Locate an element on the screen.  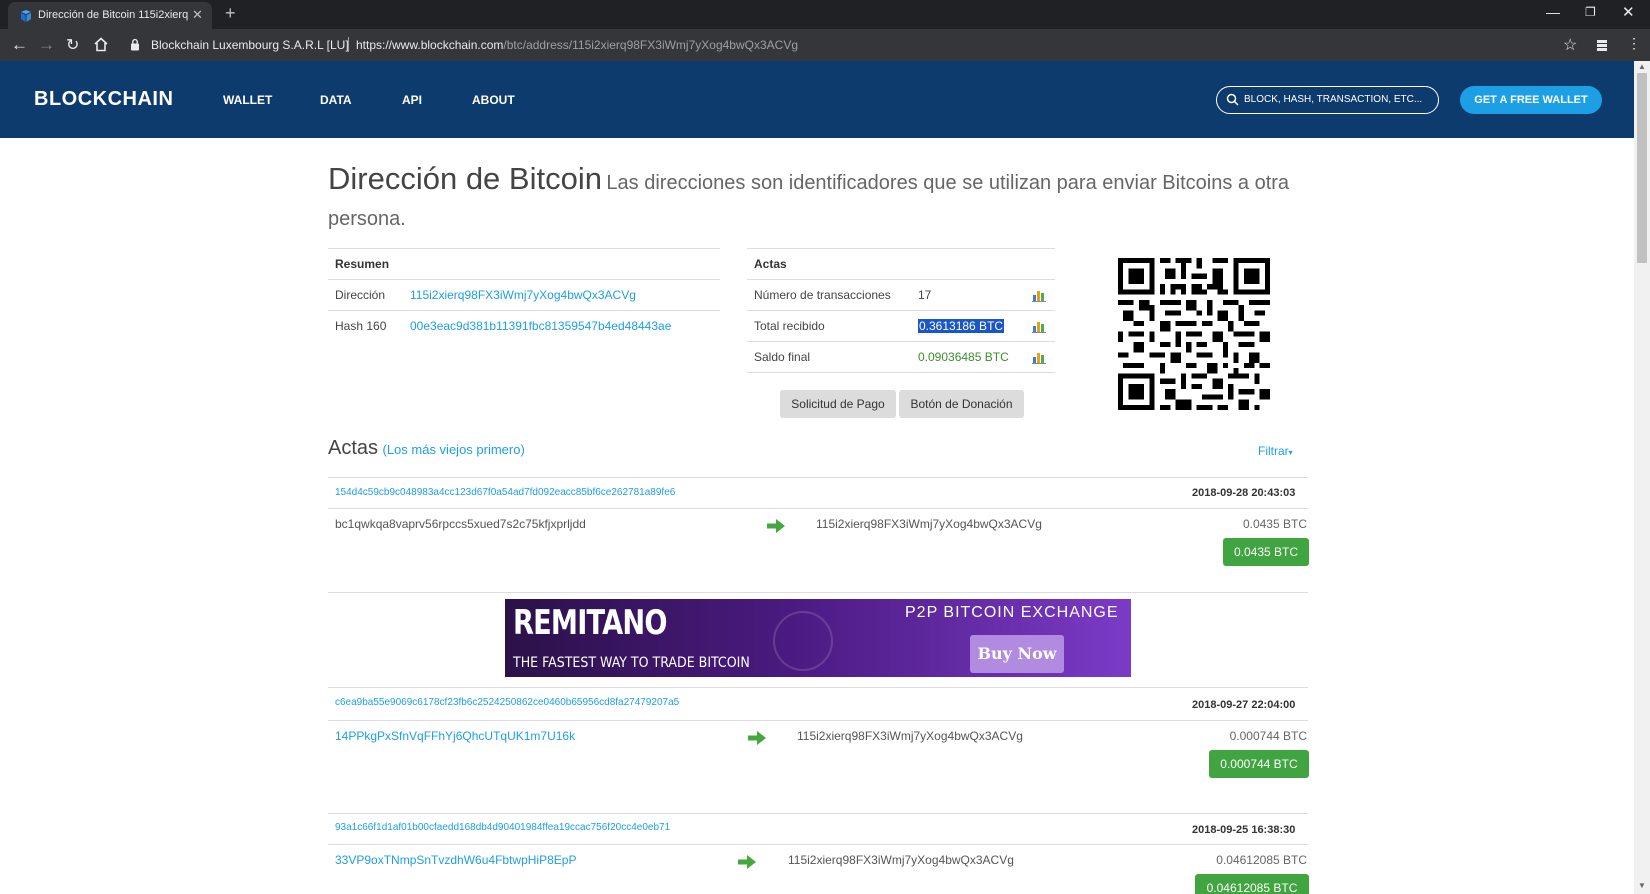
tx-from-address-link: 33VP9oxTNmpSnTvzdhW6u4FbtwpHiP8EpP is located at coordinates (455, 860).